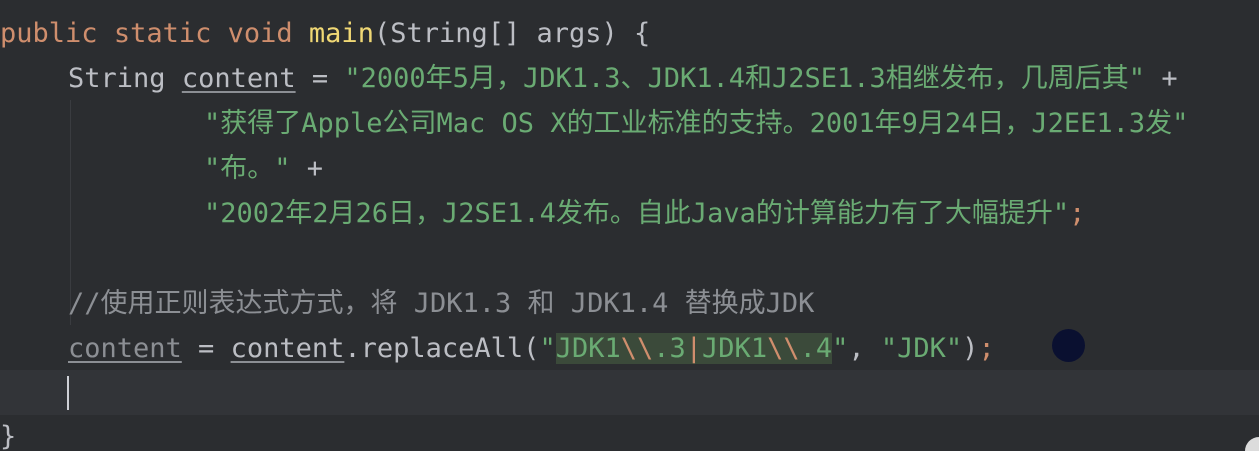  I want to click on code-line-1: public static void main(String[] args) {, so click(325, 33).